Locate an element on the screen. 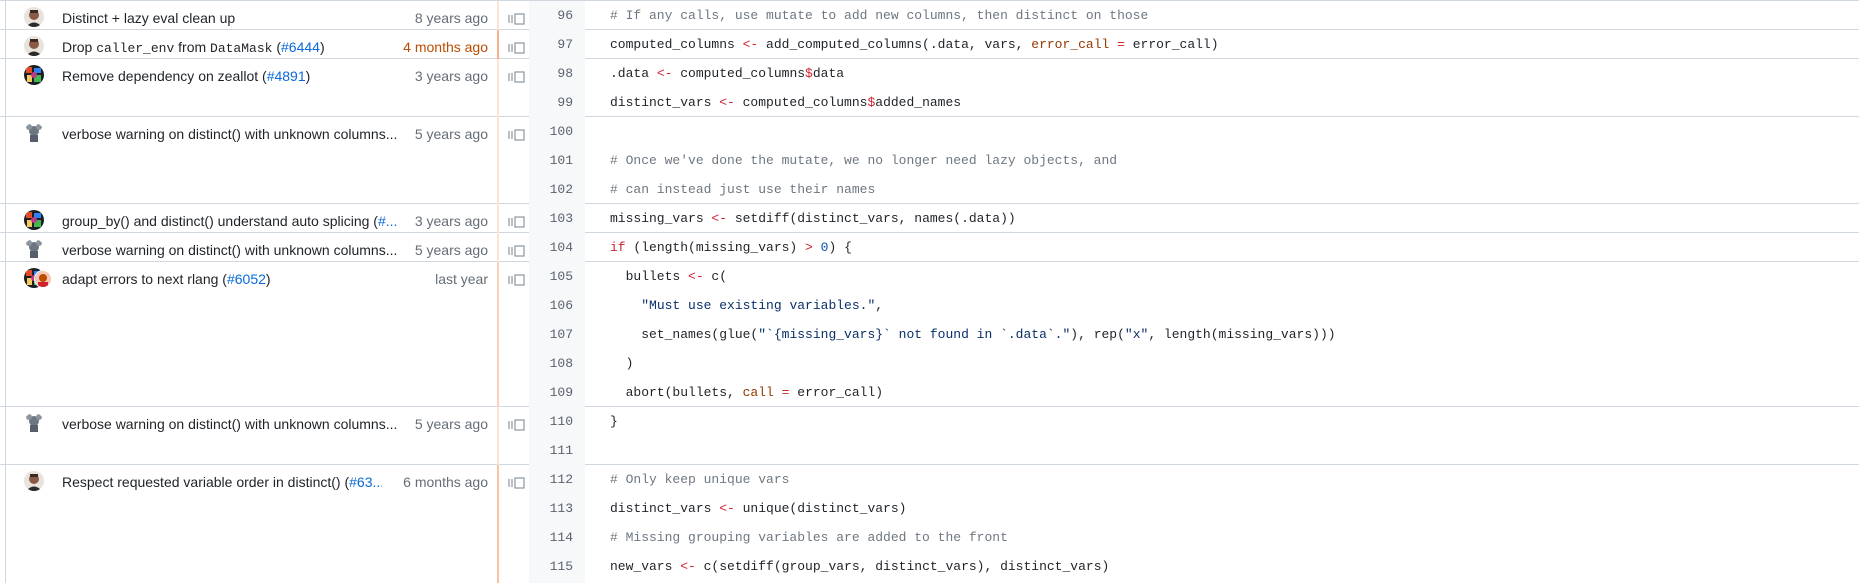 The width and height of the screenshot is (1859, 583). code-line: abort(bullets, call = error_call) is located at coordinates (747, 392).